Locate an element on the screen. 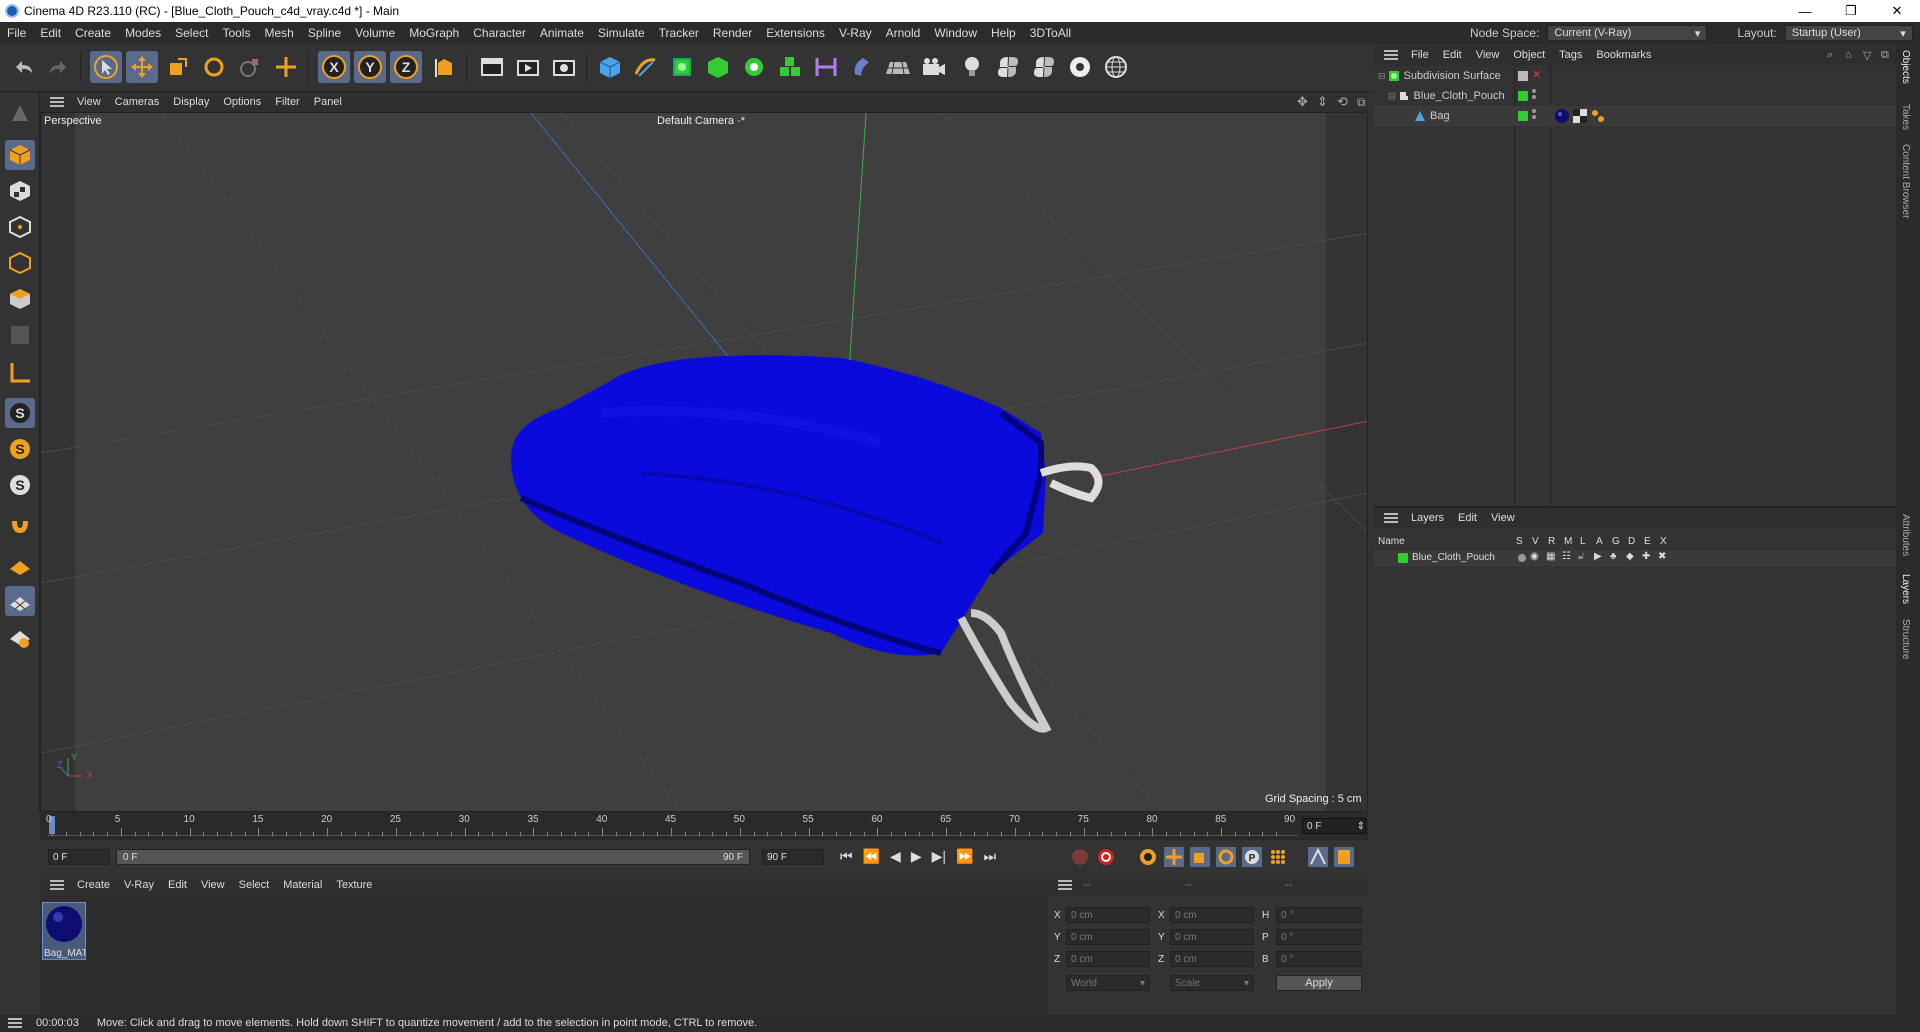  object-menu-file: File is located at coordinates (1420, 55).